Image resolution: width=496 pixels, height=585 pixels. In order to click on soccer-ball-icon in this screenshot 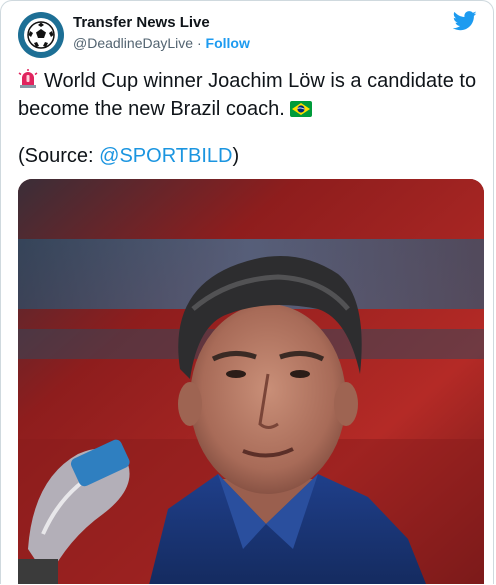, I will do `click(41, 35)`.